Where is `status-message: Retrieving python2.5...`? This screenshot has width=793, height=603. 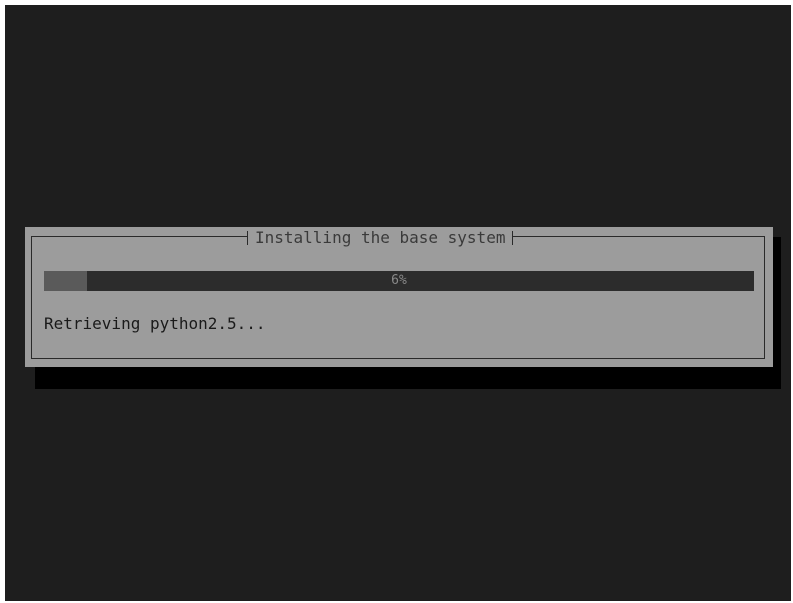
status-message: Retrieving python2.5... is located at coordinates (155, 323).